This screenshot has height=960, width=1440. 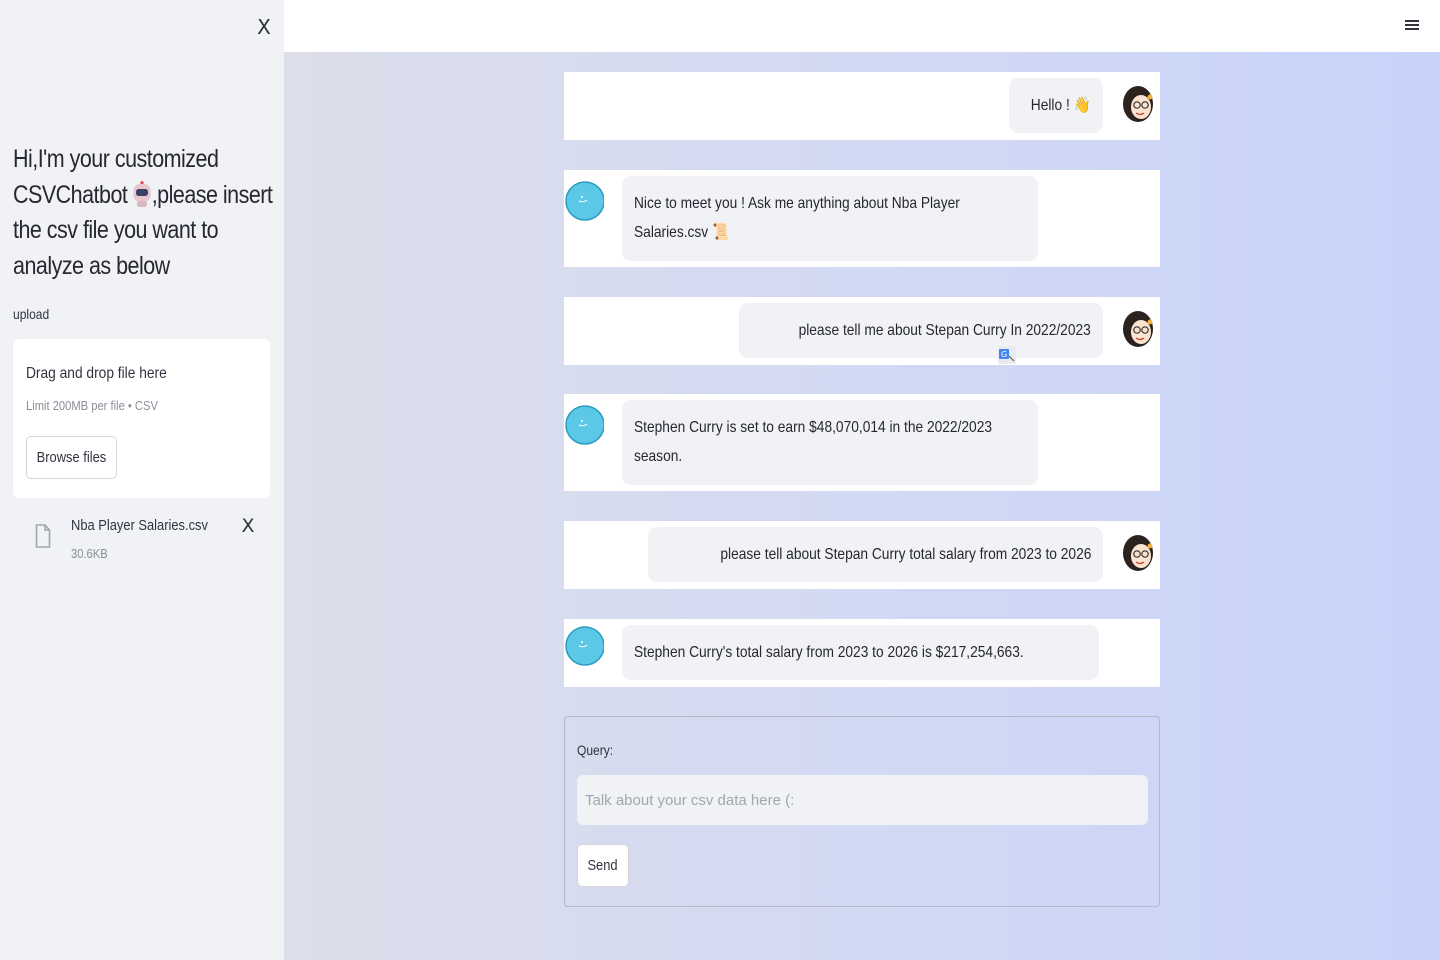 I want to click on top-header, so click(x=862, y=26).